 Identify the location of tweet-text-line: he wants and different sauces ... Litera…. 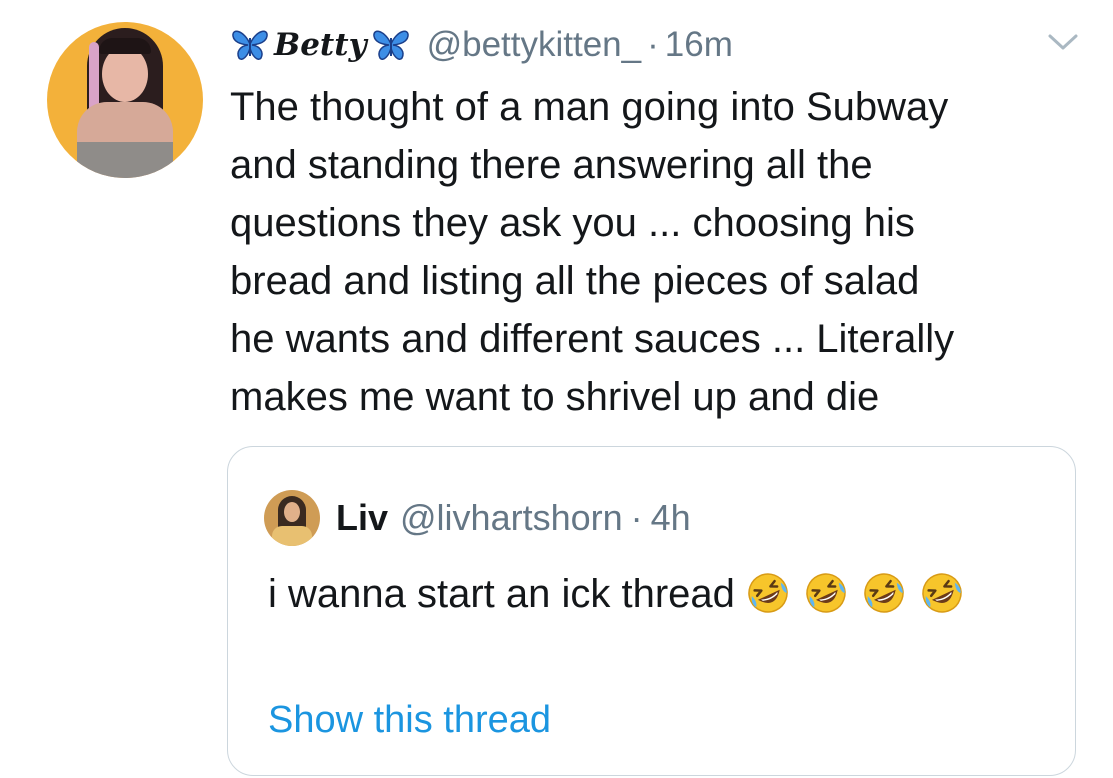
(592, 339).